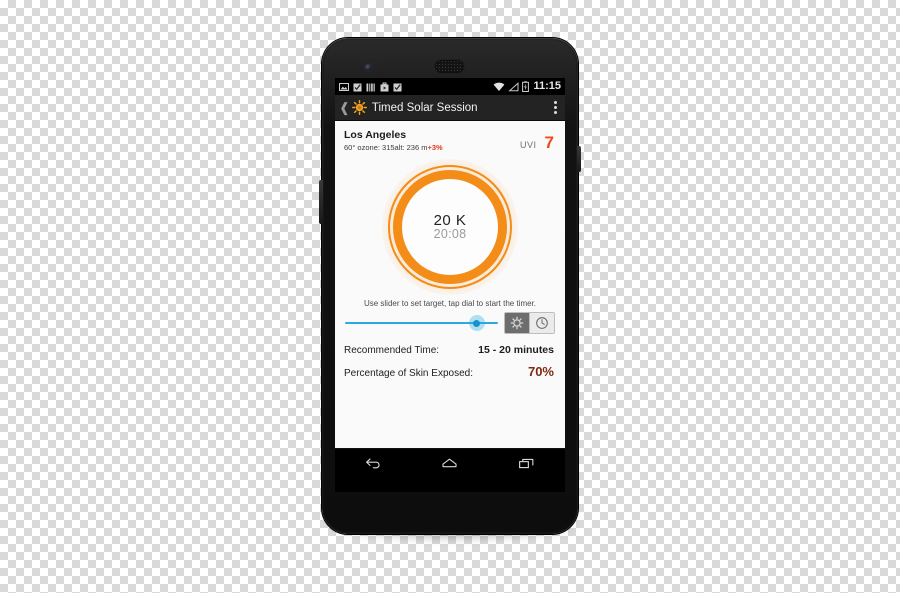 This screenshot has width=900, height=593. I want to click on signal-icon, so click(513, 86).